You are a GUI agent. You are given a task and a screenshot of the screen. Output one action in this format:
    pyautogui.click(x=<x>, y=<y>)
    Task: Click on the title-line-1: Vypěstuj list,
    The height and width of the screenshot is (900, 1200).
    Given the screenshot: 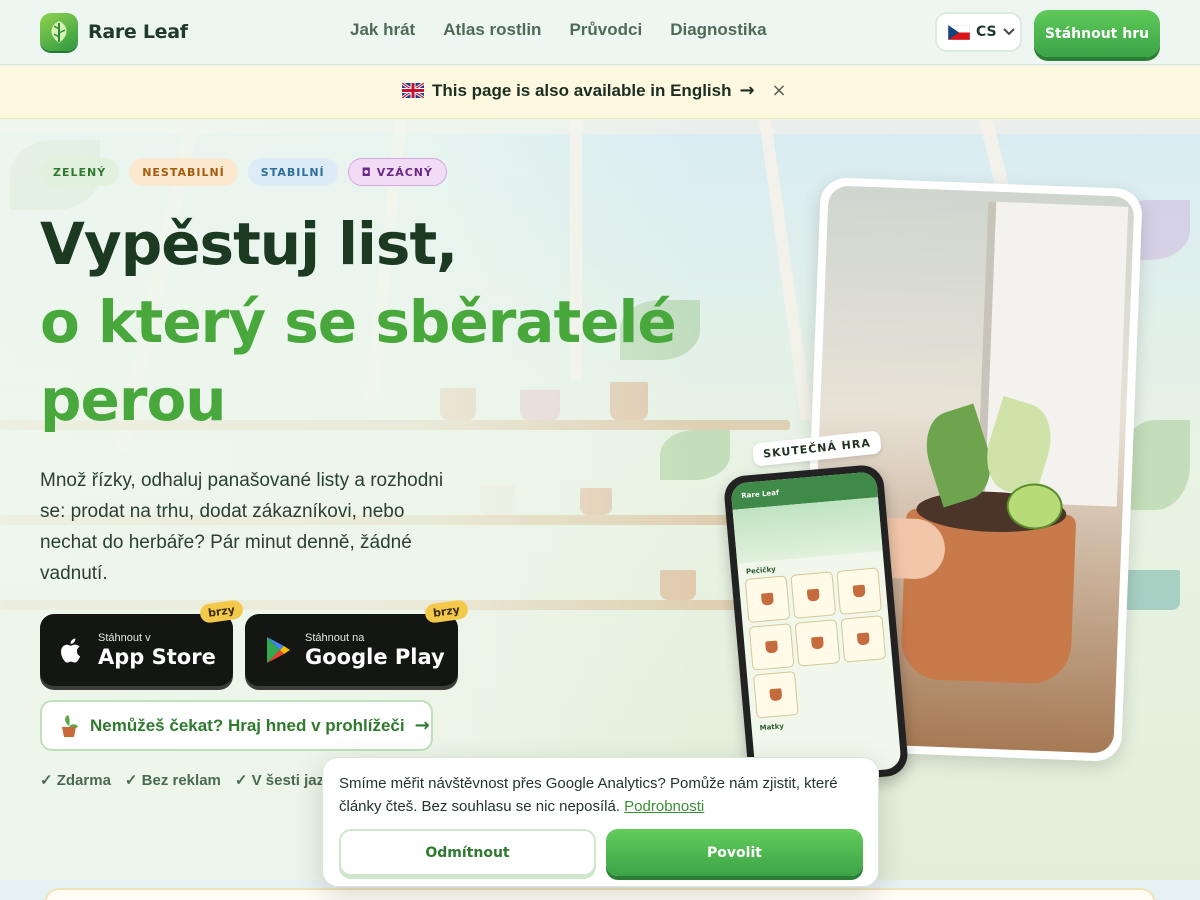 What is the action you would take?
    pyautogui.click(x=249, y=244)
    